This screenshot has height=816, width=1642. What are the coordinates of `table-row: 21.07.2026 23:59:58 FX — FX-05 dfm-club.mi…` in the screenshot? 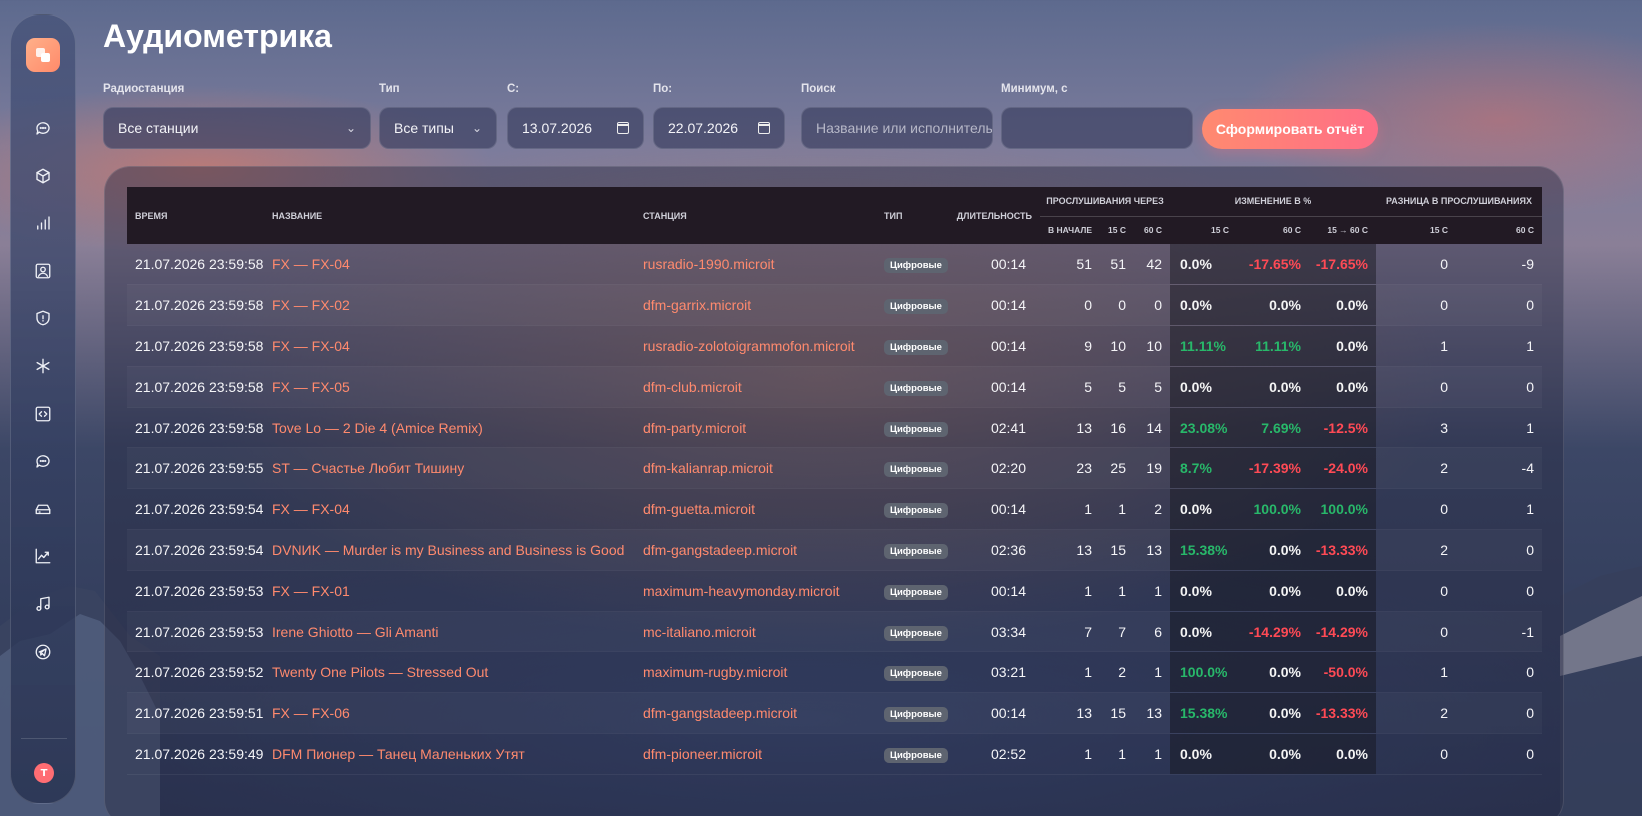 It's located at (834, 387).